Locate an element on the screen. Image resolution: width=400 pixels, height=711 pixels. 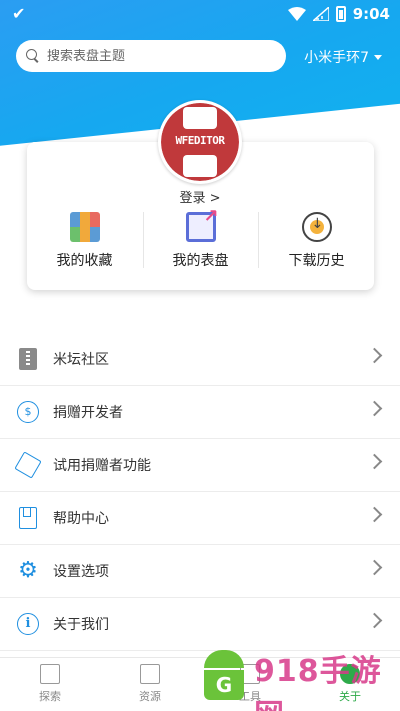
info-icon: i is located at coordinates (28, 624).